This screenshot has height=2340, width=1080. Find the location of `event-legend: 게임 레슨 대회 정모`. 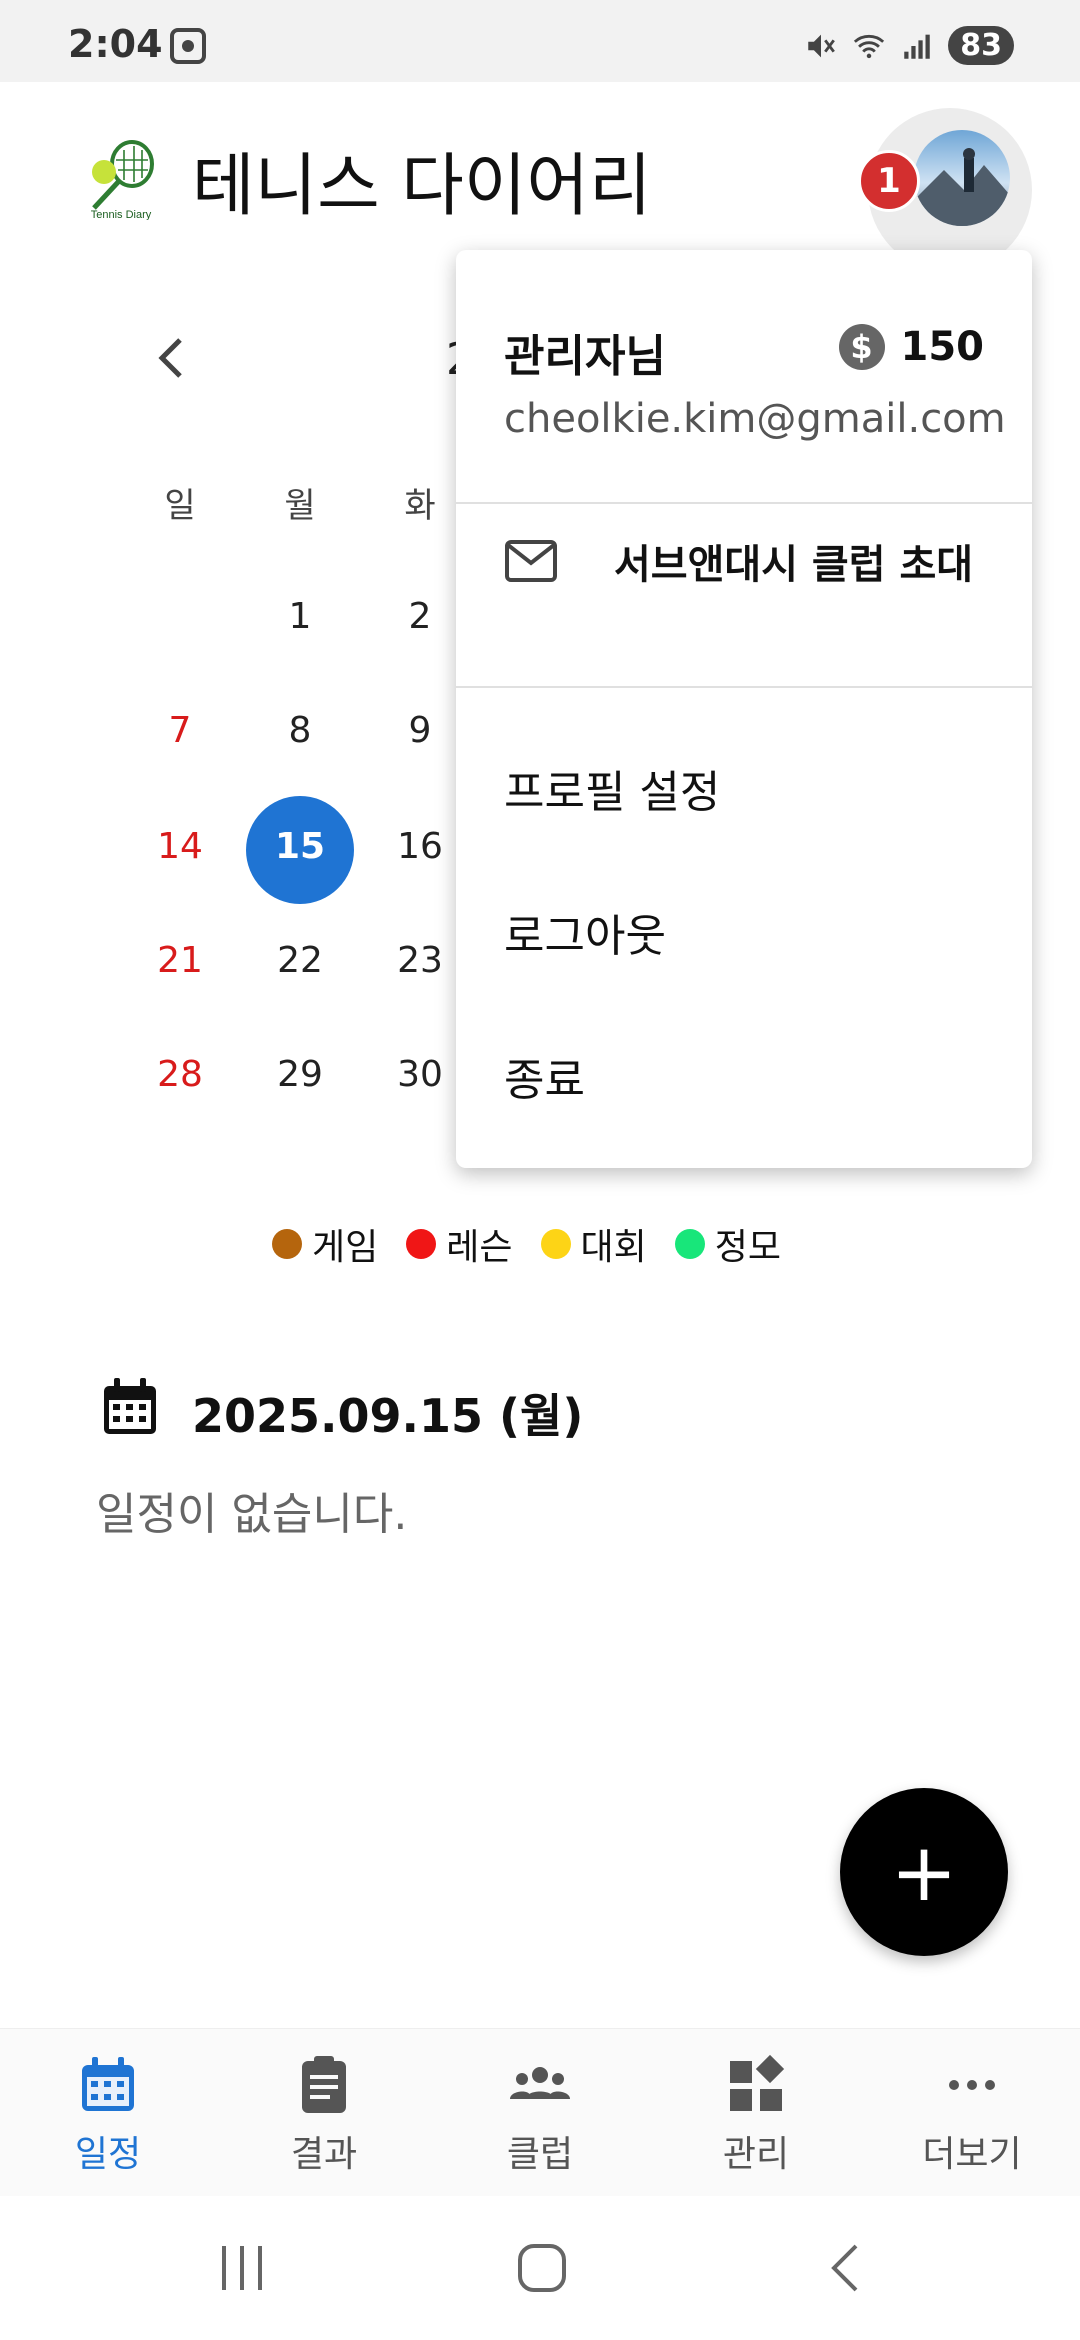

event-legend: 게임 레슨 대회 정모 is located at coordinates (526, 1244).